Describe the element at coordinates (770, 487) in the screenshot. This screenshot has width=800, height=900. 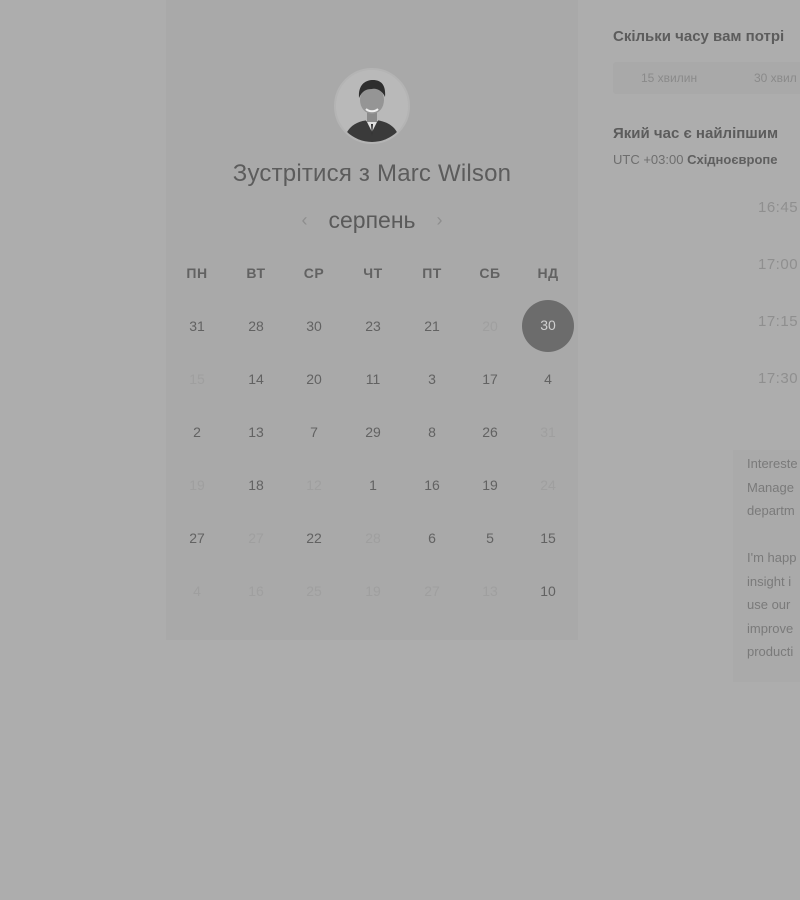
I see `description-line: Manage` at that location.